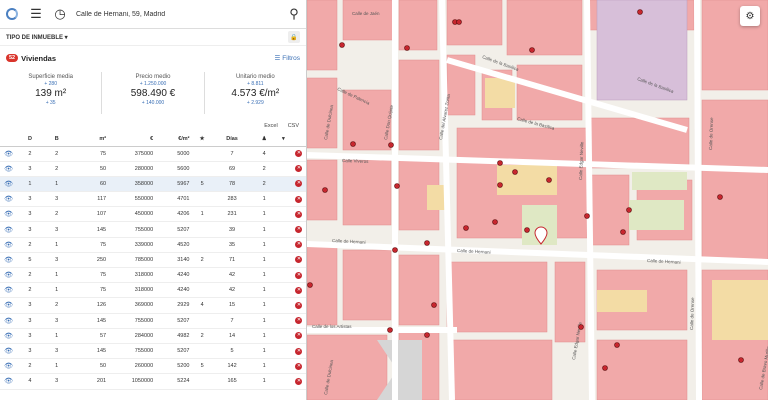 This screenshot has height=400, width=768. I want to click on table-row: 👁 5 3 250 785000 3140 2 71 1 ✕, so click(153, 260).